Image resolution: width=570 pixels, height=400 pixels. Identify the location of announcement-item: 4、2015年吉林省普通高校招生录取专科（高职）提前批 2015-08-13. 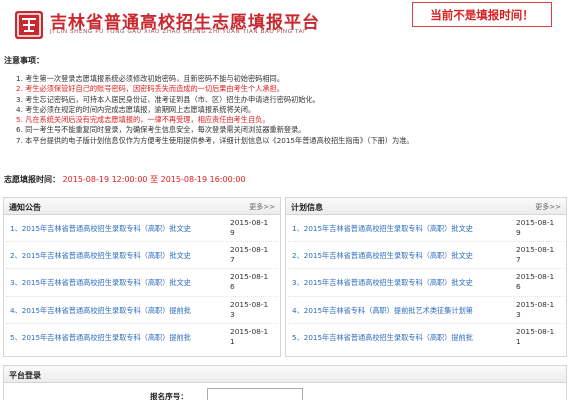
(142, 310).